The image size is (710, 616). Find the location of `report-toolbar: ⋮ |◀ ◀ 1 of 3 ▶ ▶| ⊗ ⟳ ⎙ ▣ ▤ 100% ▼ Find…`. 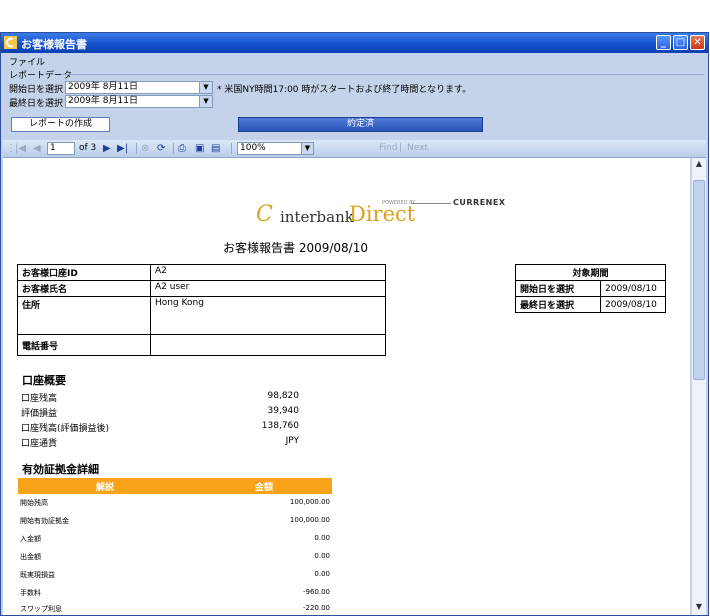

report-toolbar: ⋮ |◀ ◀ 1 of 3 ▶ ▶| ⊗ ⟳ ⎙ ▣ ▤ 100% ▼ Find… is located at coordinates (354, 149).